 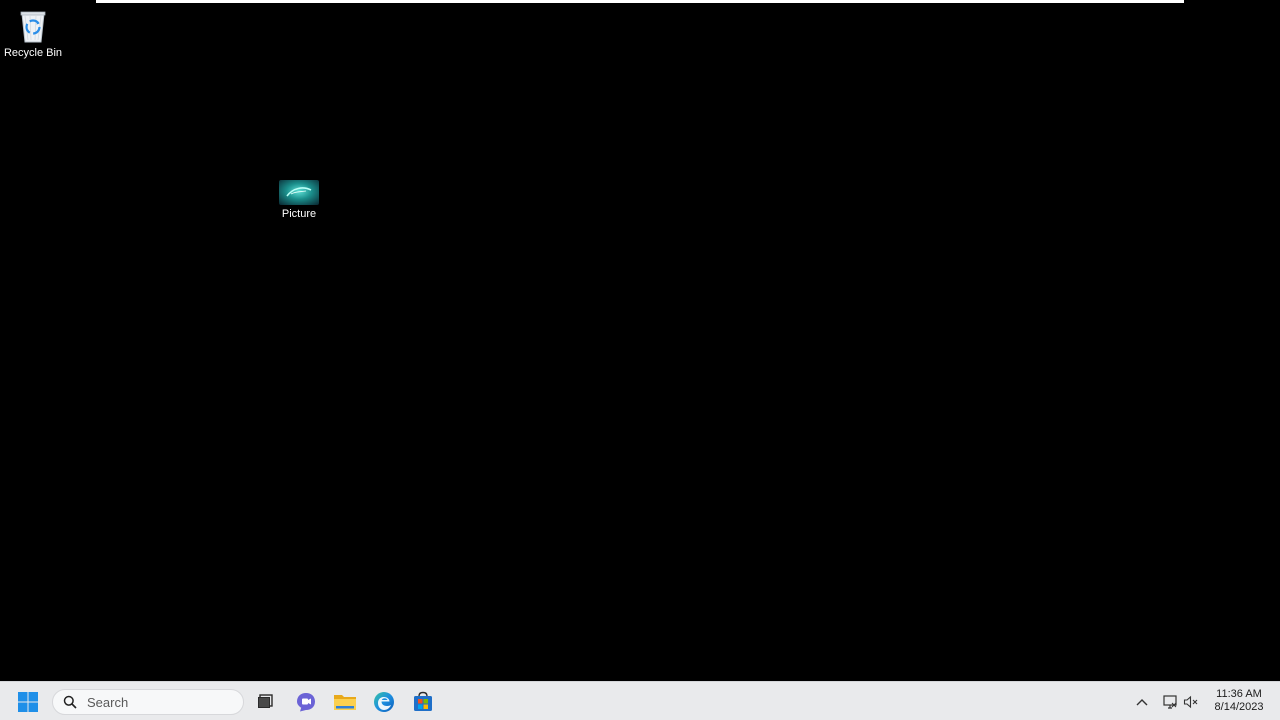 I want to click on show-hidden-icons-button, so click(x=1142, y=702).